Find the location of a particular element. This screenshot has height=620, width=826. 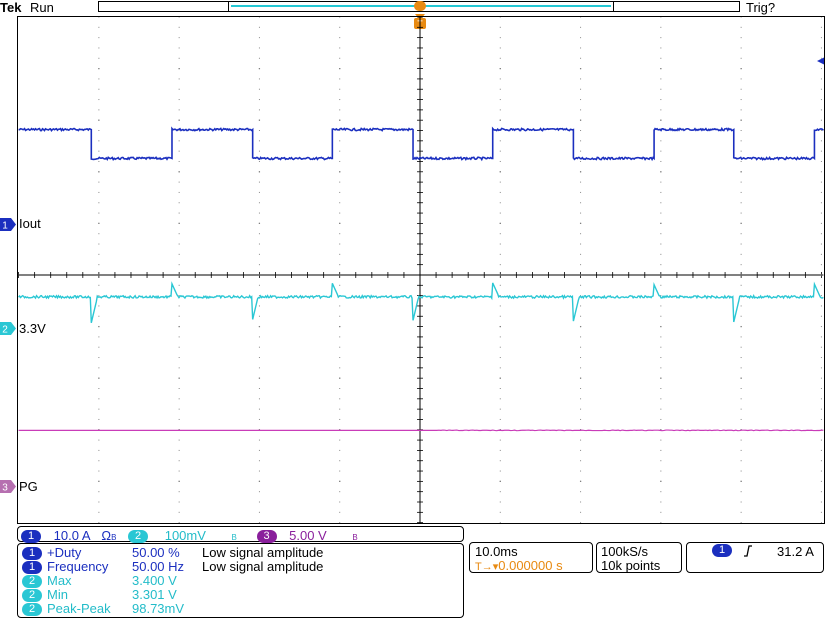

brand-logo: Tek is located at coordinates (11, 7).